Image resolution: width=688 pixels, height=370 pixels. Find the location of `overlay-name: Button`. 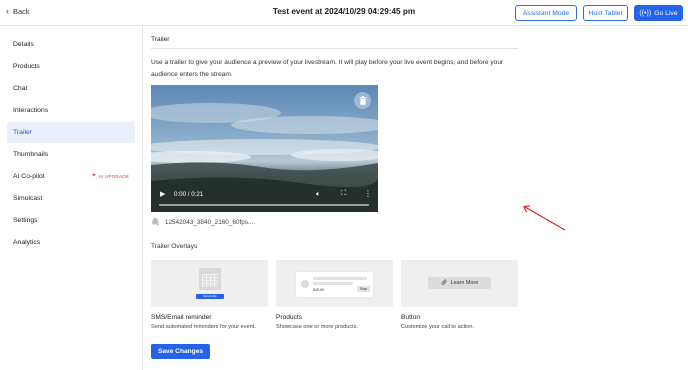

overlay-name: Button is located at coordinates (411, 317).